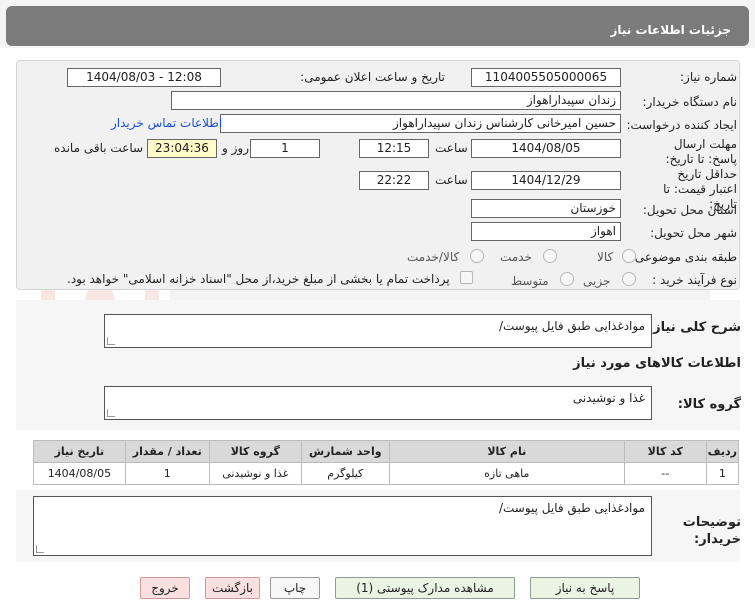 The width and height of the screenshot is (755, 614). What do you see at coordinates (546, 208) in the screenshot?
I see `province-field: خوزستان` at bounding box center [546, 208].